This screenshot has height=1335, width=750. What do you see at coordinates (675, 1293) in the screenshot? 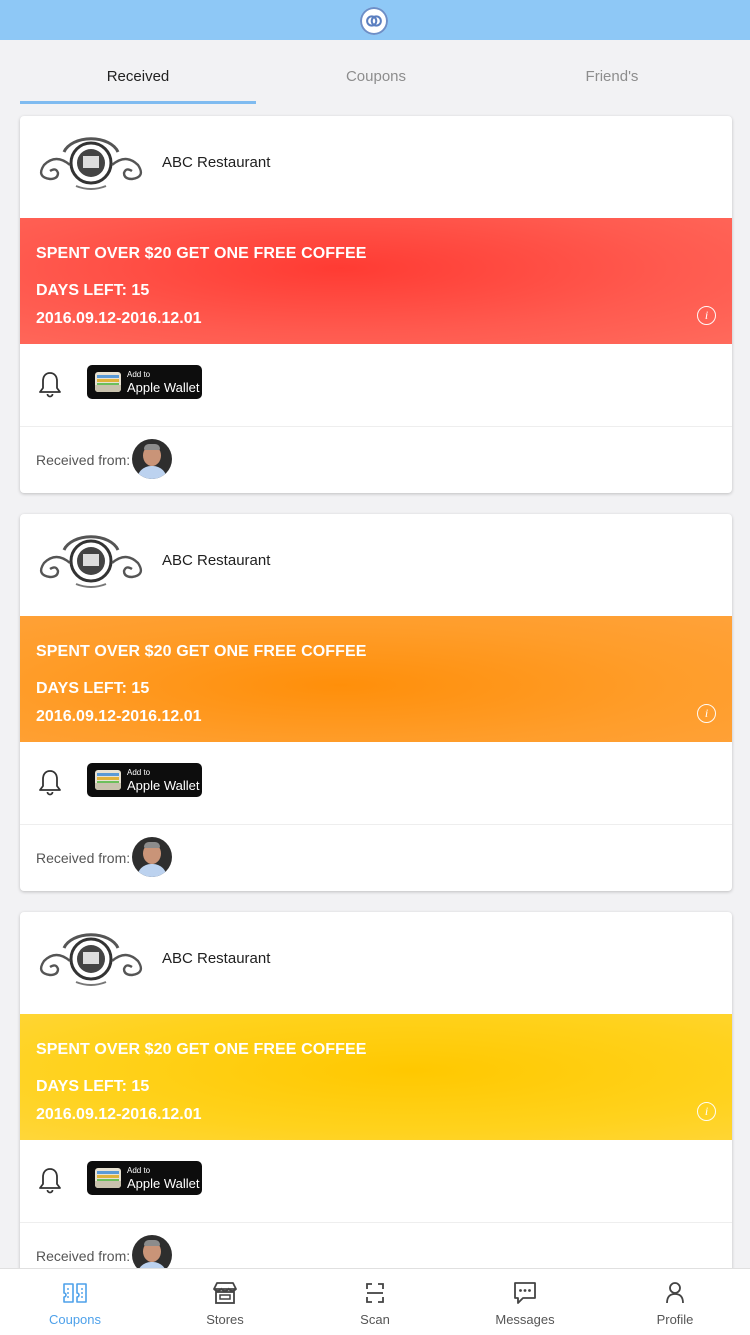
I see `profile-icon` at bounding box center [675, 1293].